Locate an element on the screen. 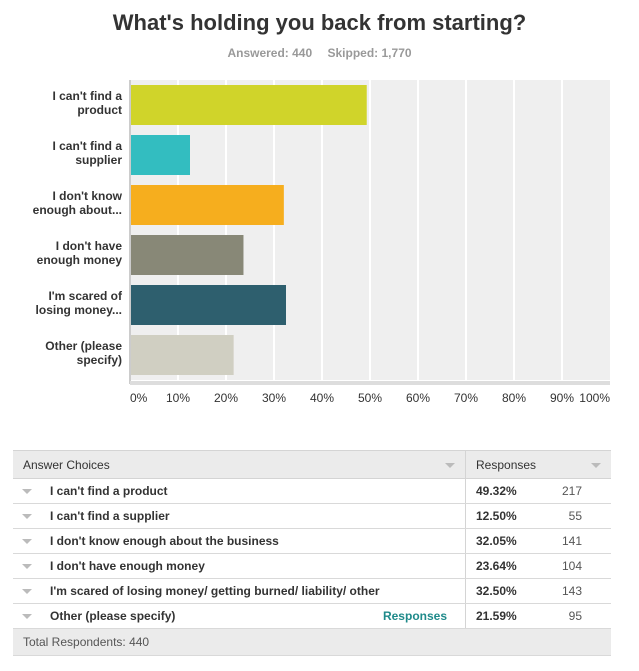  answer-choice-label: Other (please specify) is located at coordinates (113, 616).